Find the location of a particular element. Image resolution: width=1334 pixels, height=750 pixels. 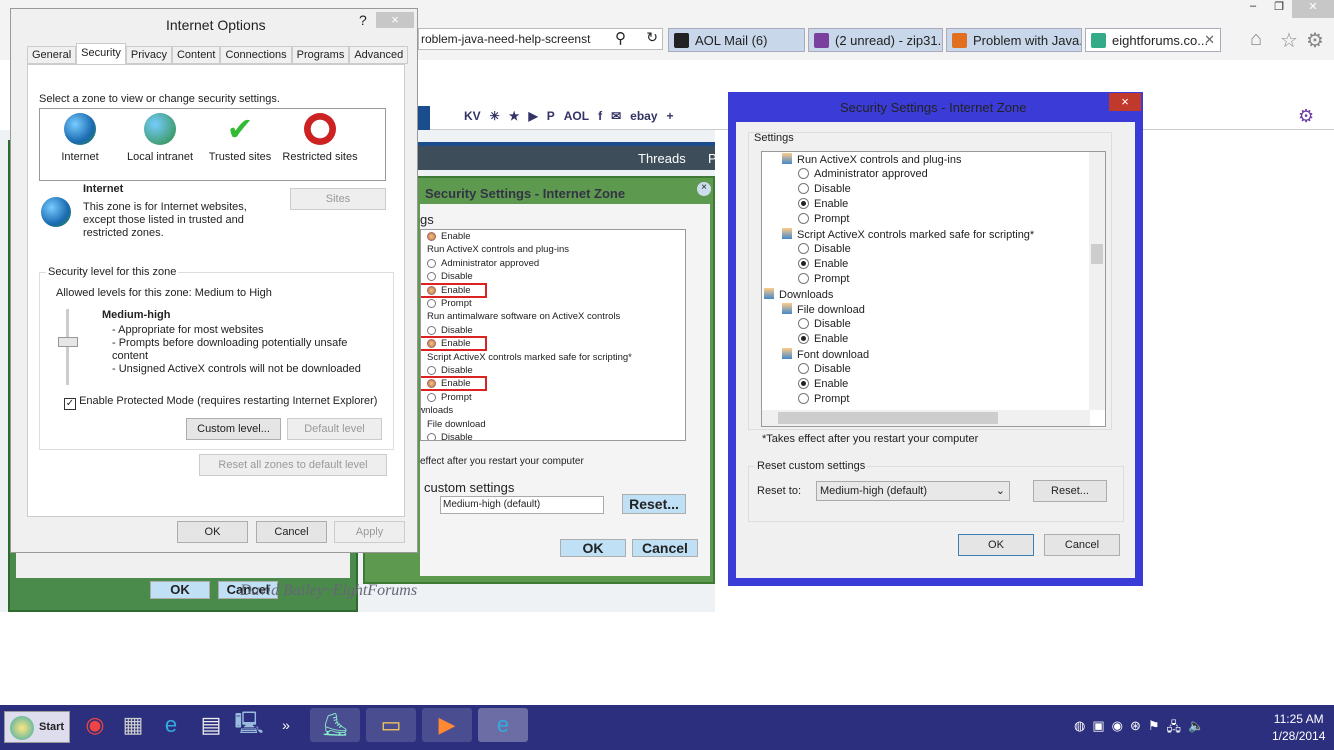

browser-tray-icon: ◉ is located at coordinates (1117, 729).